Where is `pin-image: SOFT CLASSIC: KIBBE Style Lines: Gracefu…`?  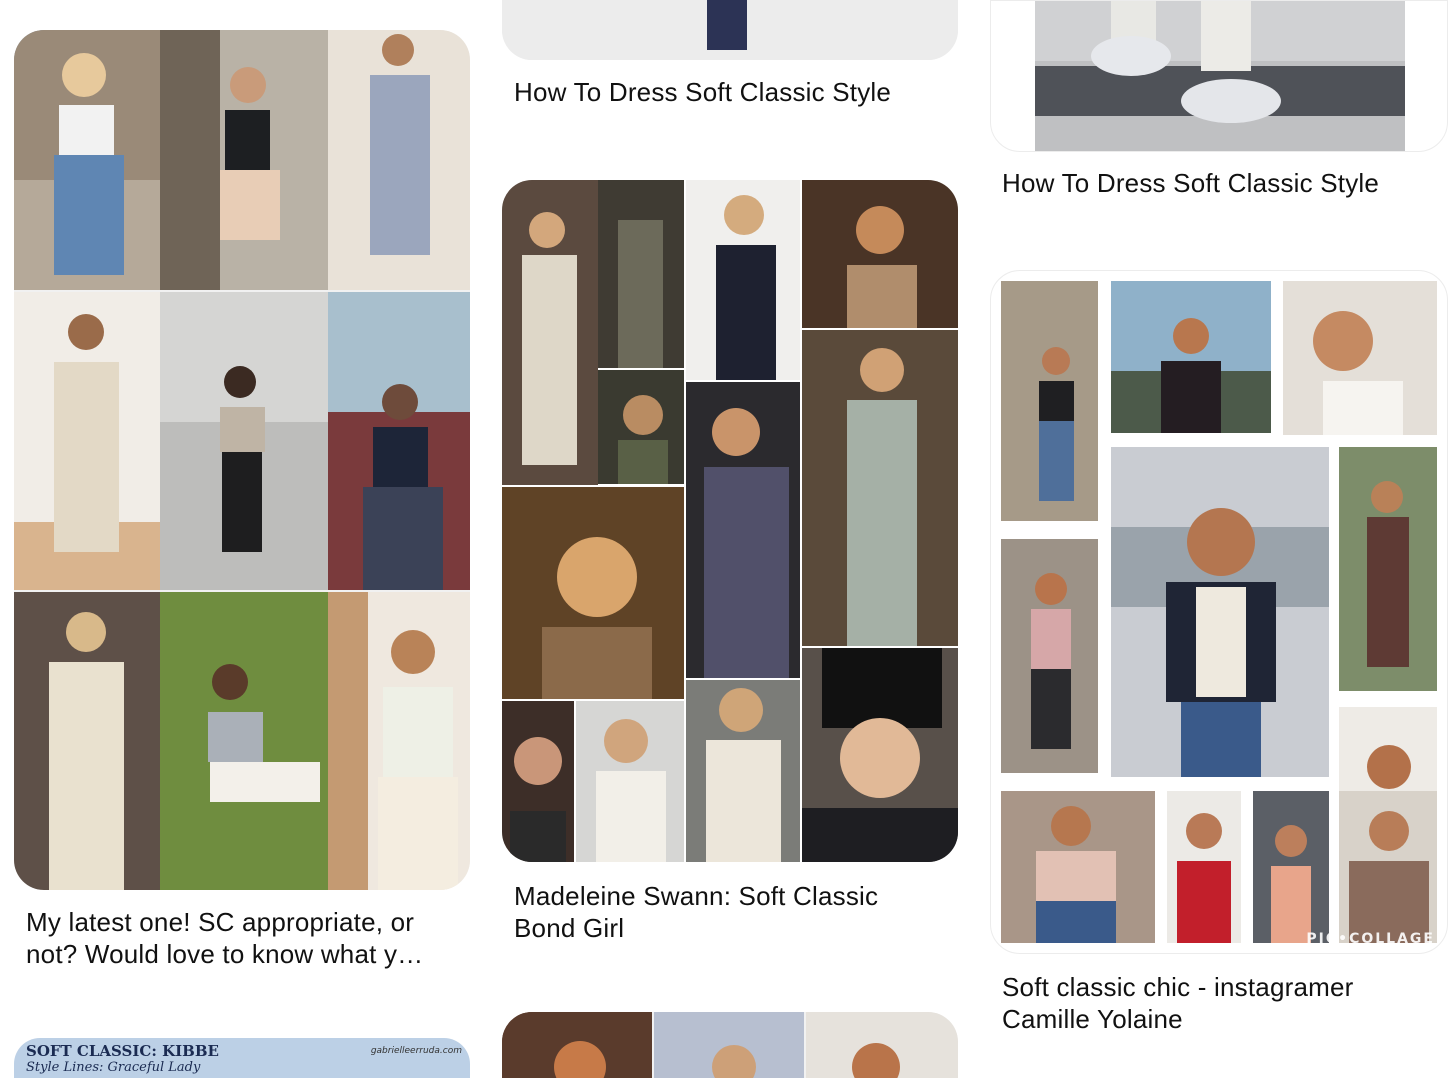
pin-image: SOFT CLASSIC: KIBBE Style Lines: Gracefu… is located at coordinates (242, 1058).